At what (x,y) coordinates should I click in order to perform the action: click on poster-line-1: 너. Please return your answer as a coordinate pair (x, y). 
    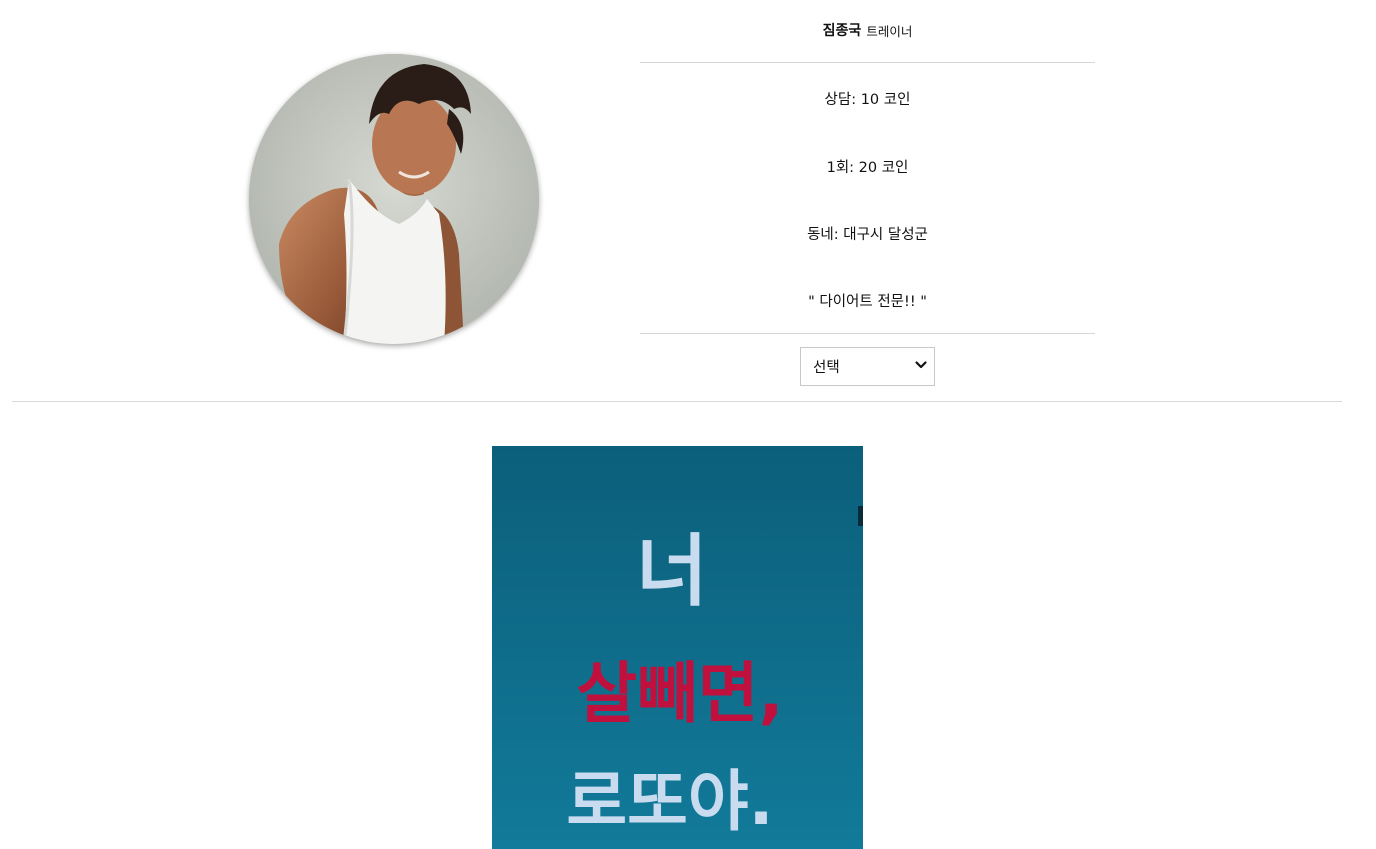
    Looking at the image, I should click on (672, 572).